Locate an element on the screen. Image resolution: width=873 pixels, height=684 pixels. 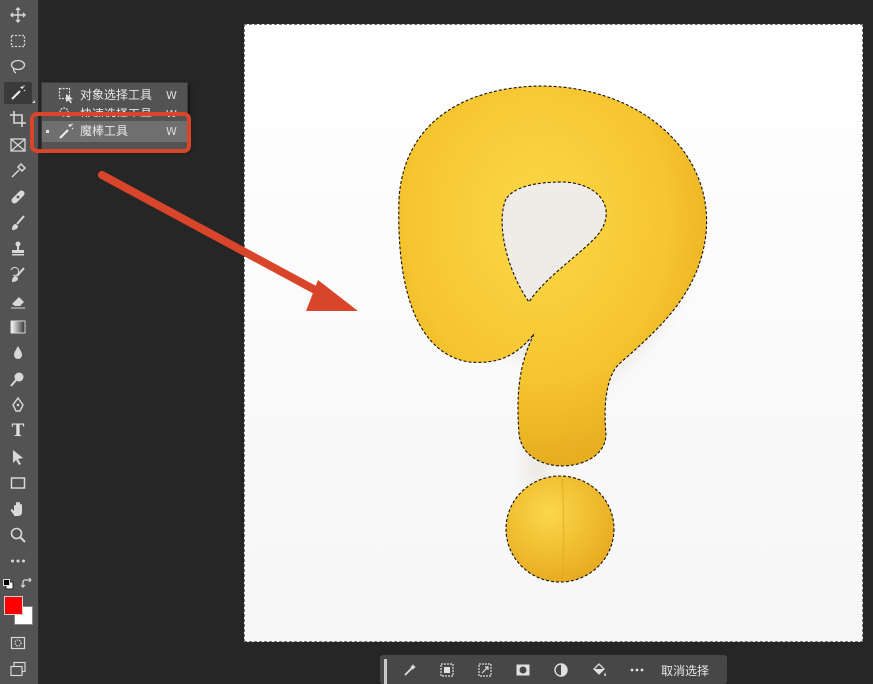
tools-panel: T is located at coordinates (19, 342).